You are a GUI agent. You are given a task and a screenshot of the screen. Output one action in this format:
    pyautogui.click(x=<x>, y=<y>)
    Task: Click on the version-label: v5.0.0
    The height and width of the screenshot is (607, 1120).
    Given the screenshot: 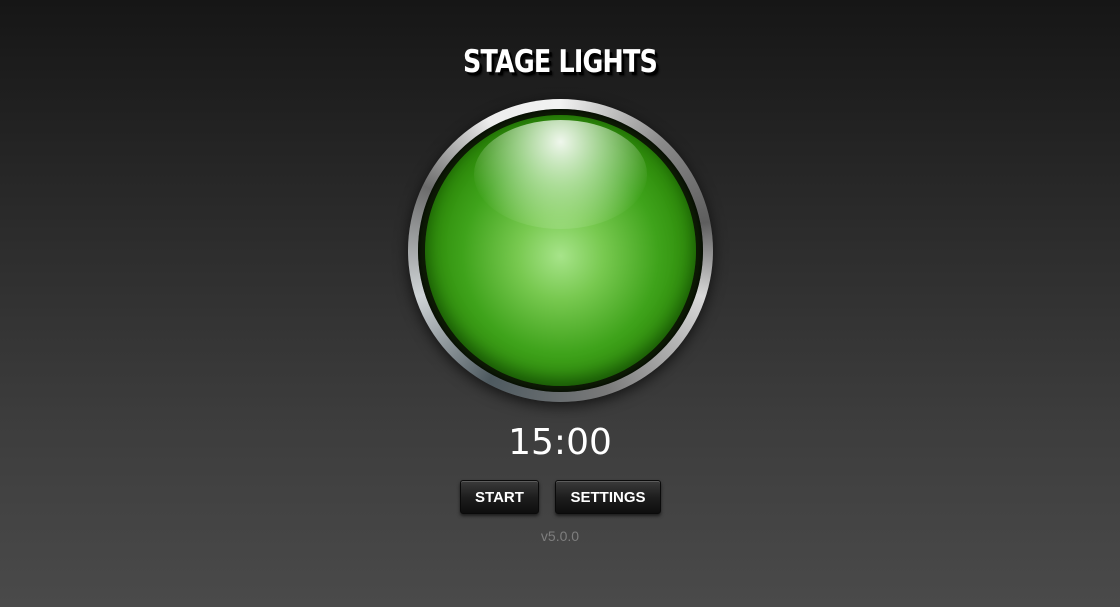 What is the action you would take?
    pyautogui.click(x=560, y=536)
    